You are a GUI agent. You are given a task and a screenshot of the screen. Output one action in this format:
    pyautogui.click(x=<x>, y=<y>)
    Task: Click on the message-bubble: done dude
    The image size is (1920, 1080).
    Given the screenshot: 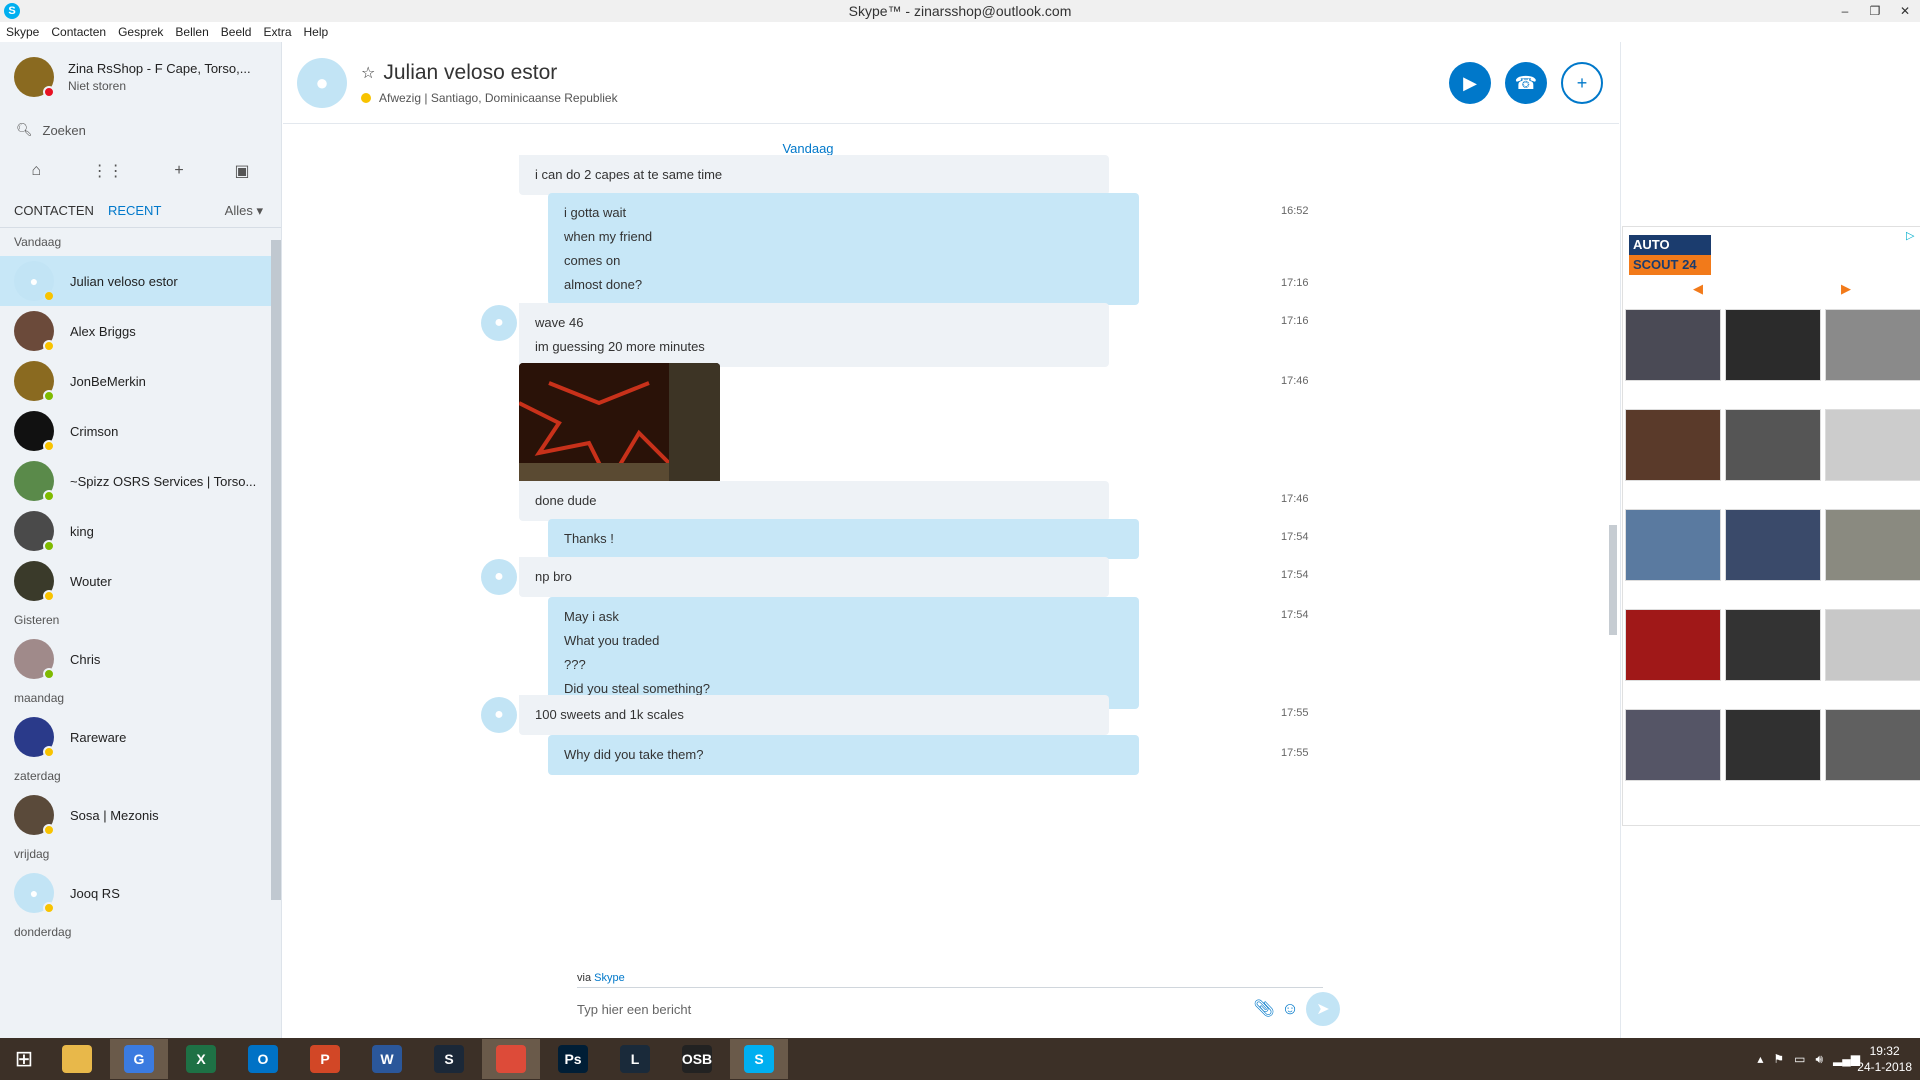 What is the action you would take?
    pyautogui.click(x=814, y=501)
    